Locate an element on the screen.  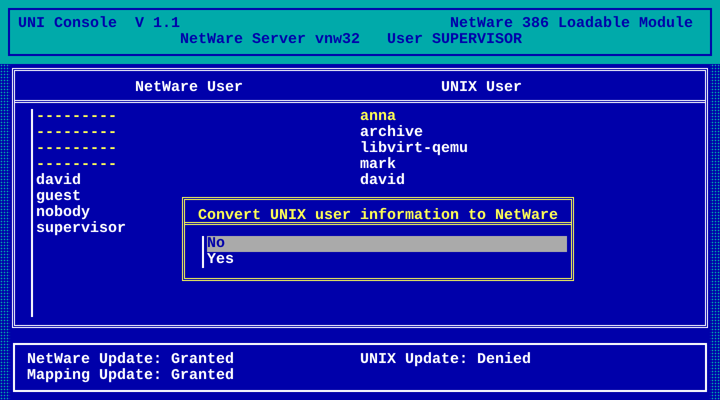
menu-option: No is located at coordinates (387, 244).